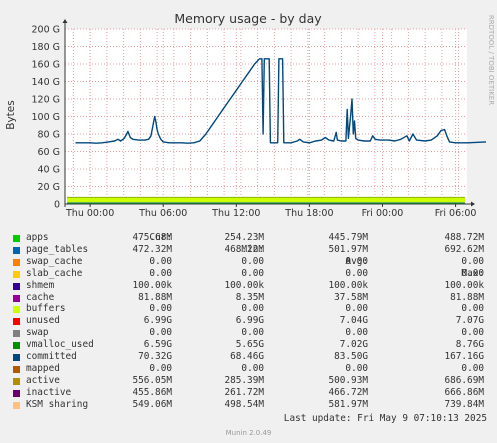 Image resolution: width=497 pixels, height=443 pixels. I want to click on x-tick-label: Thu 18:00, so click(308, 213).